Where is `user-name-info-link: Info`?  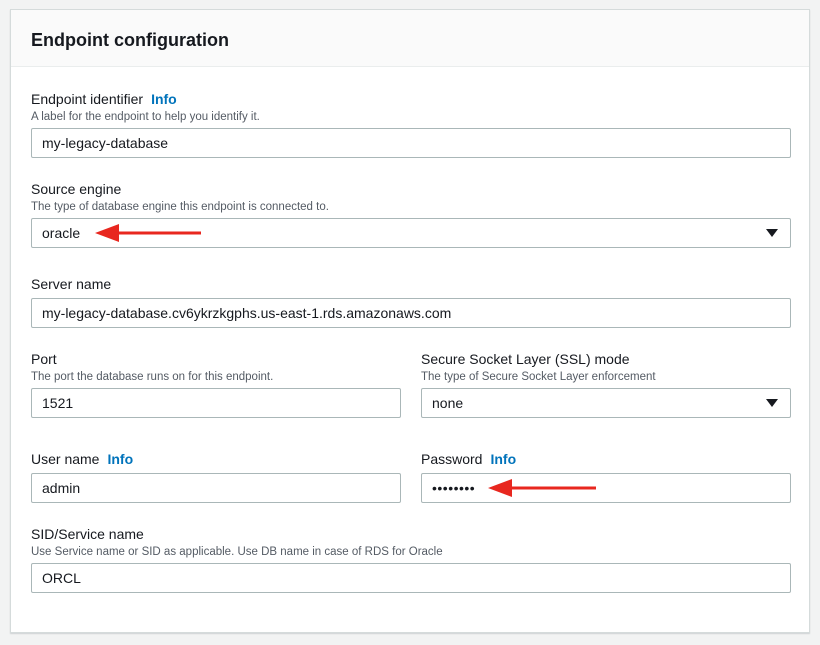
user-name-info-link: Info is located at coordinates (120, 459).